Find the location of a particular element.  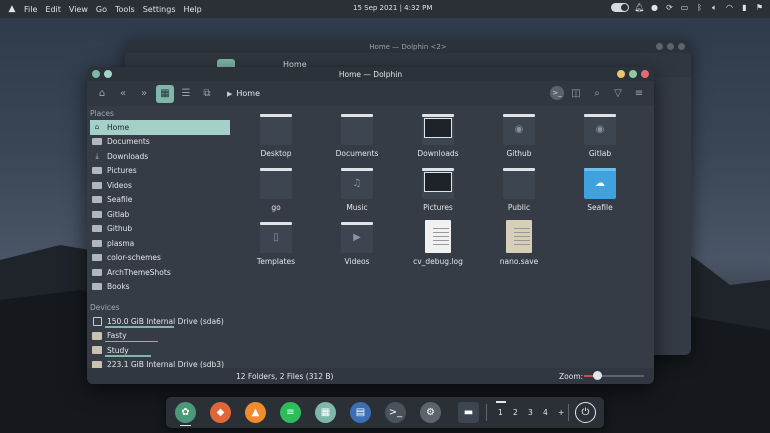

pager-desktop: 3 is located at coordinates (530, 412).